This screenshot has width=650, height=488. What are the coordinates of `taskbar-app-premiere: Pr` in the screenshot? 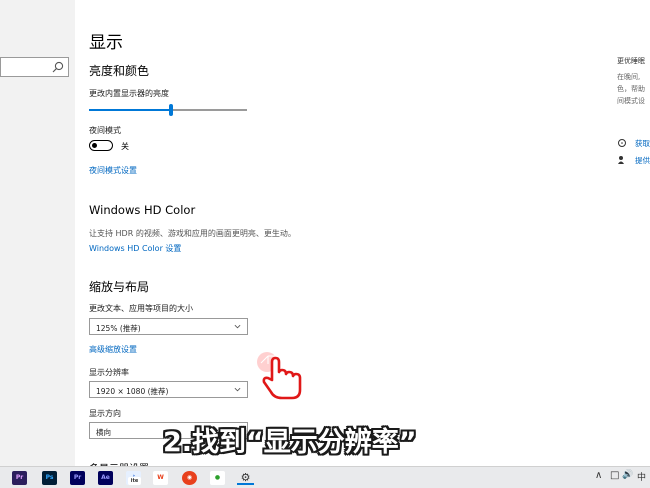 It's located at (77, 478).